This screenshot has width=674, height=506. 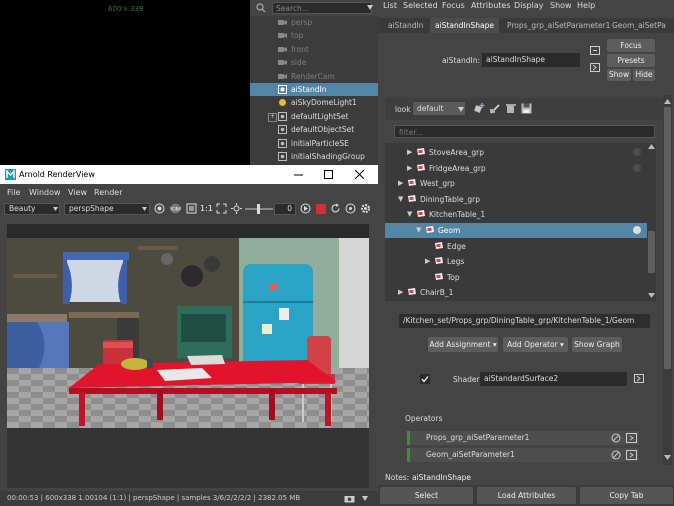 What do you see at coordinates (314, 22) in the screenshot?
I see `outliner-item: persp` at bounding box center [314, 22].